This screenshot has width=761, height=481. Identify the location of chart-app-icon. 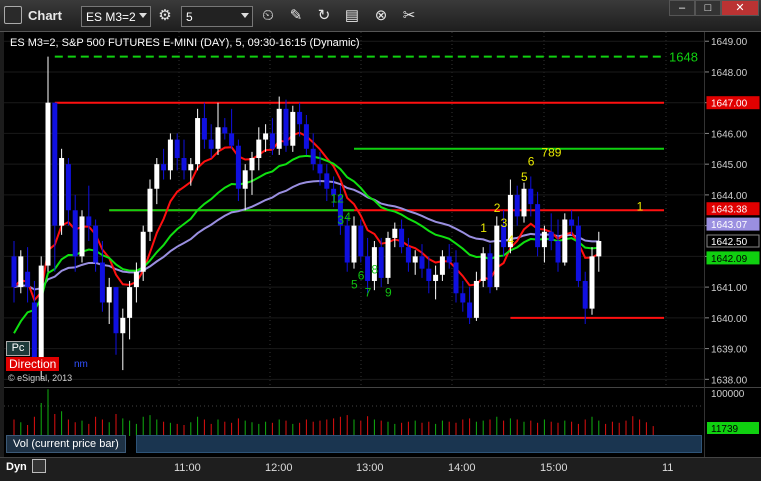
(13, 15).